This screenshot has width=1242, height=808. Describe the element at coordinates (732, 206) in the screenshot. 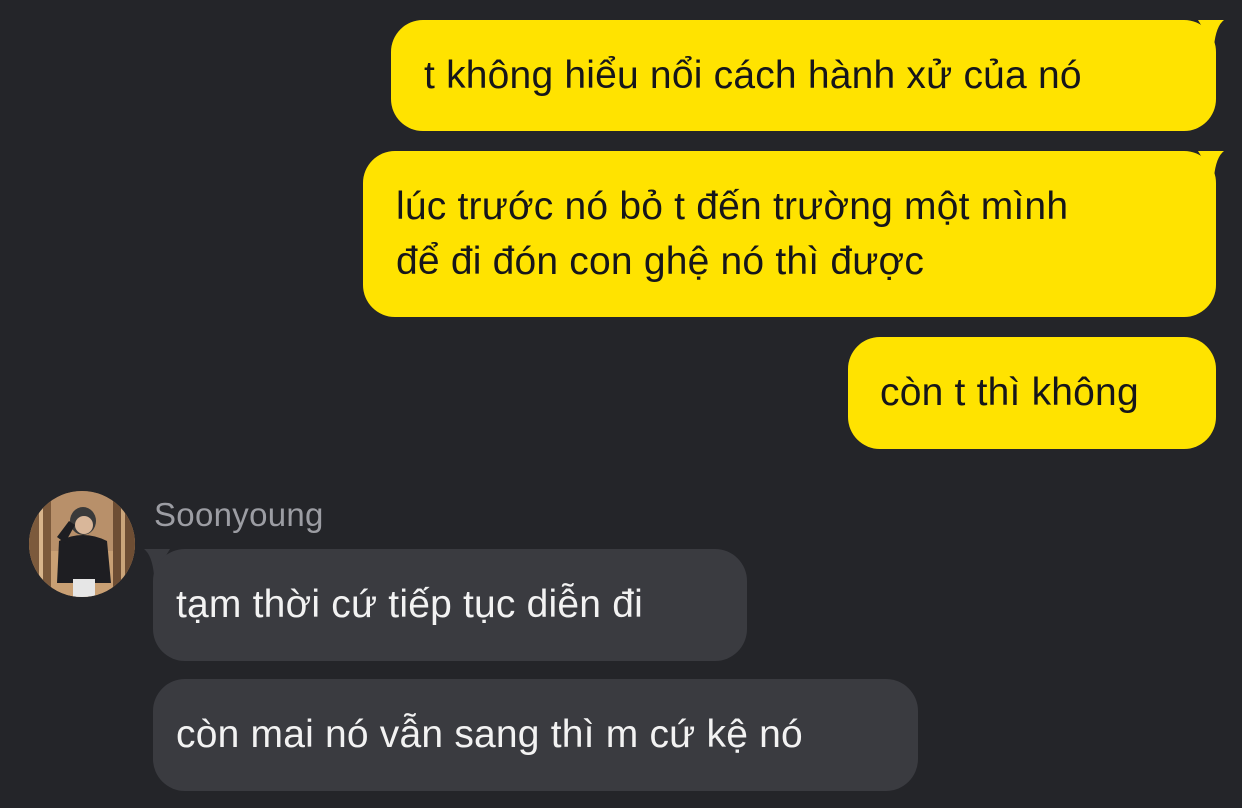

I see `message-text: lúc trước nó bỏ t đến trường một mình` at that location.